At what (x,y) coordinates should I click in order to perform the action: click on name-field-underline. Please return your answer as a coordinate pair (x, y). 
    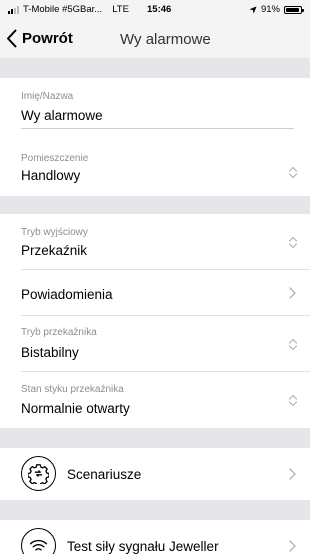
    Looking at the image, I should click on (157, 128).